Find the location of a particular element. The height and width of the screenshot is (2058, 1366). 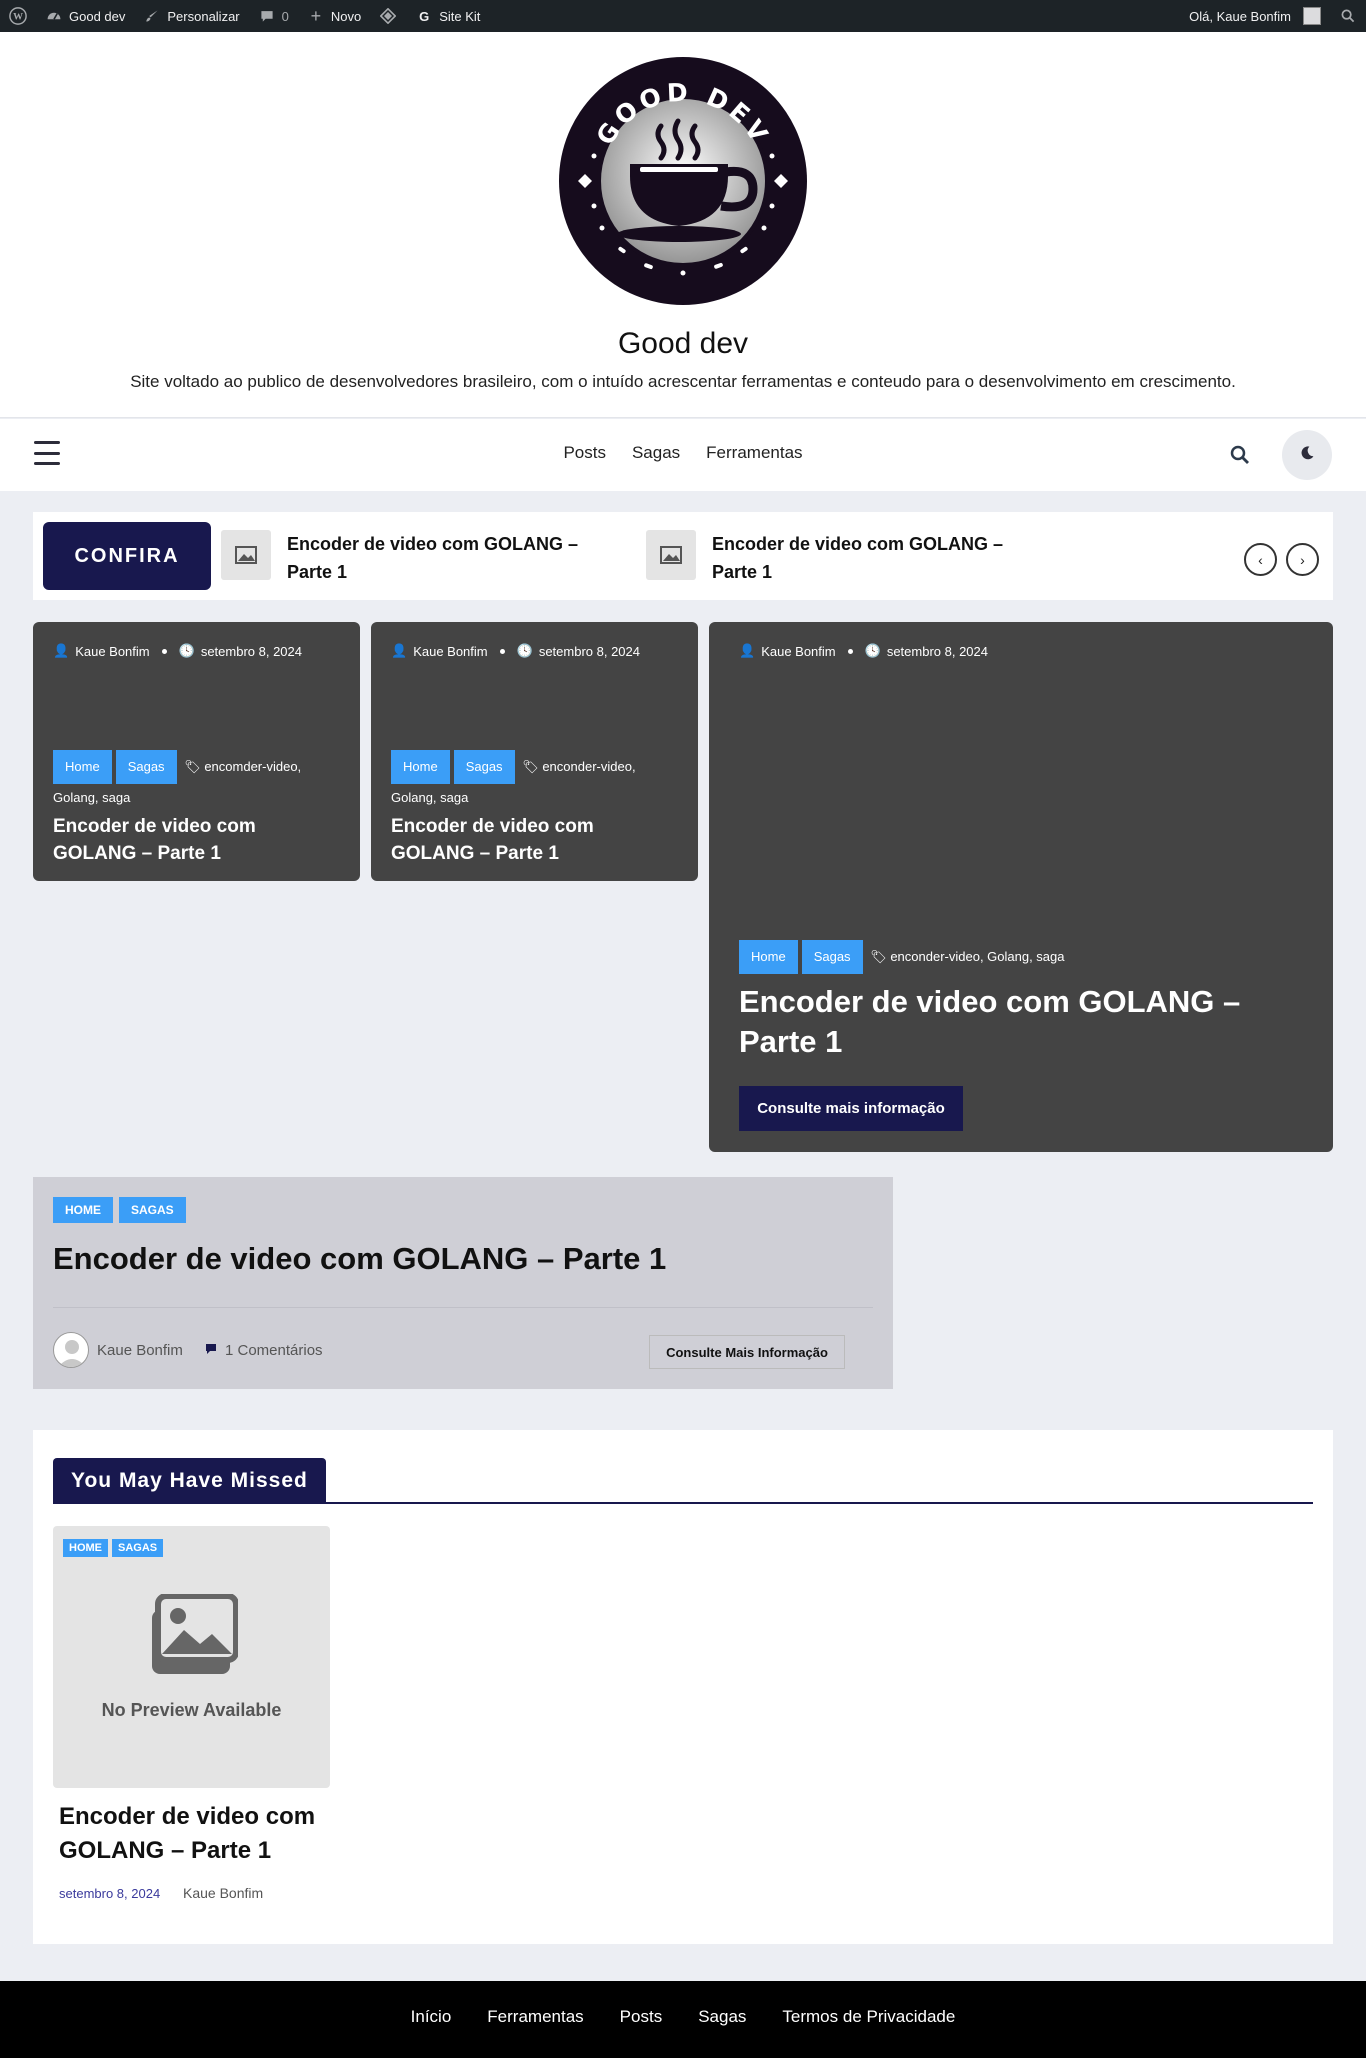

ticker-label: CONFIRA is located at coordinates (127, 556).